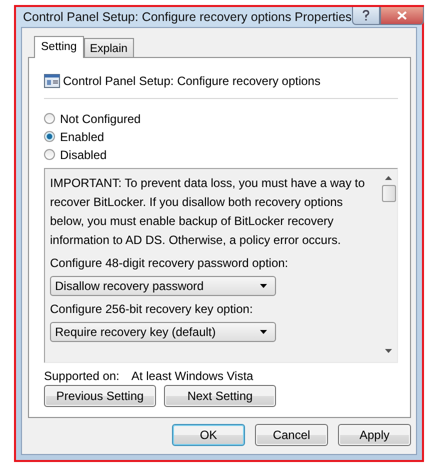 Image resolution: width=432 pixels, height=469 pixels. I want to click on close-button, so click(402, 16).